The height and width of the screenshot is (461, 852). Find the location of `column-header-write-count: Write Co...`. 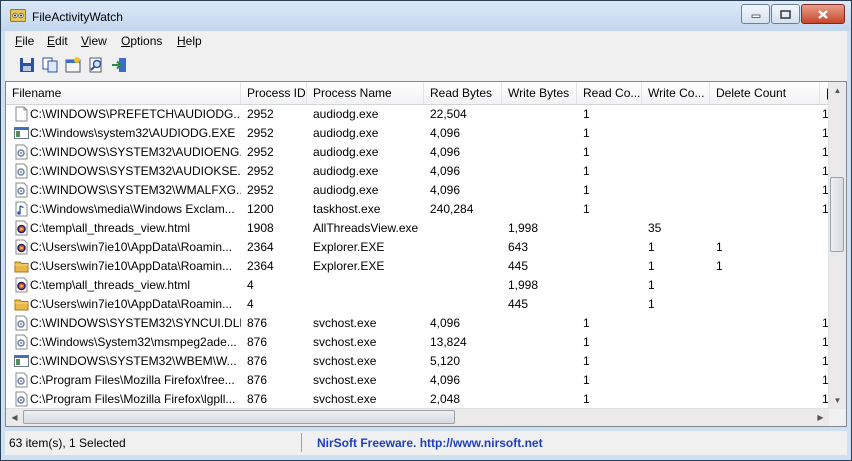

column-header-write-count: Write Co... is located at coordinates (676, 93).